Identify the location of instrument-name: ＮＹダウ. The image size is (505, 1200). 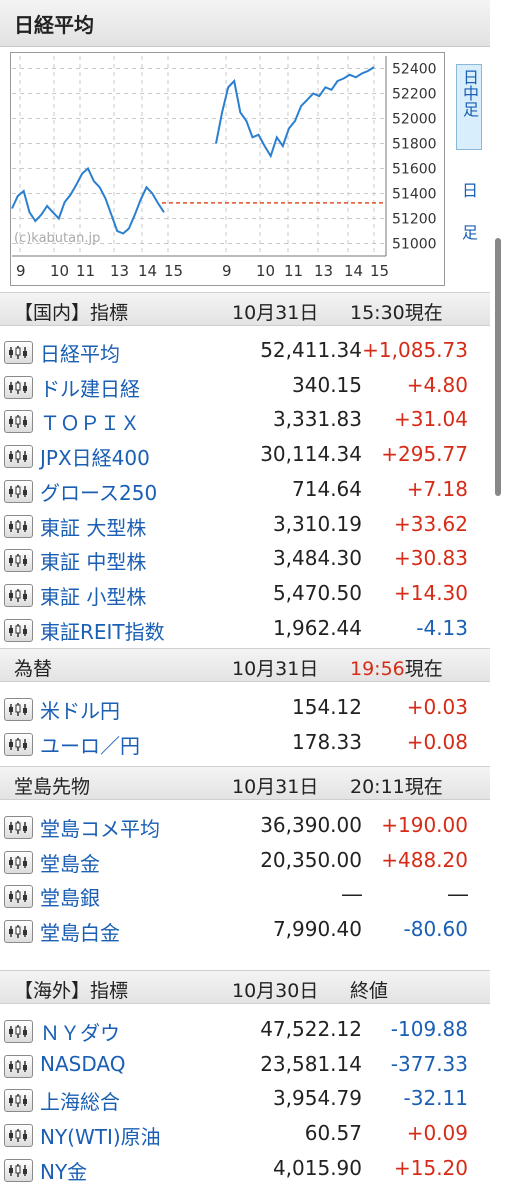
(80, 1031).